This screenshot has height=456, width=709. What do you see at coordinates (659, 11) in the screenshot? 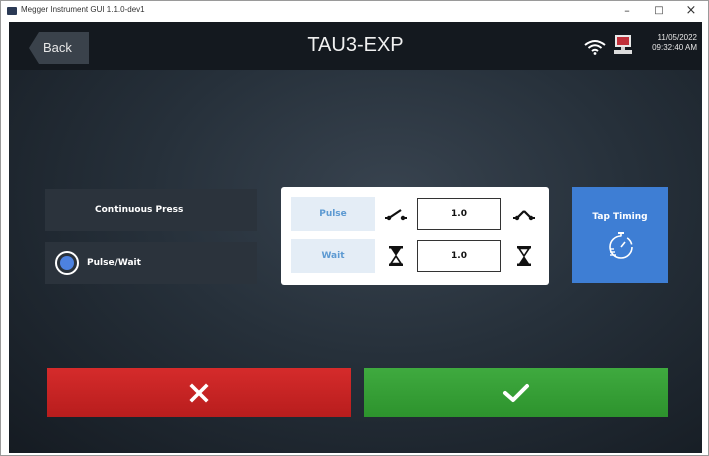
I see `maximize-button: □` at bounding box center [659, 11].